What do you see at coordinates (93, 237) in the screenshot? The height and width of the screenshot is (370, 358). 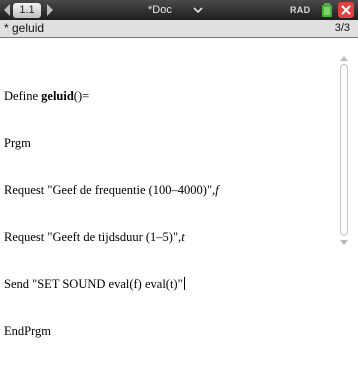 I see `request-duration: Request "Geeft de tijdsduur (1–5)",` at bounding box center [93, 237].